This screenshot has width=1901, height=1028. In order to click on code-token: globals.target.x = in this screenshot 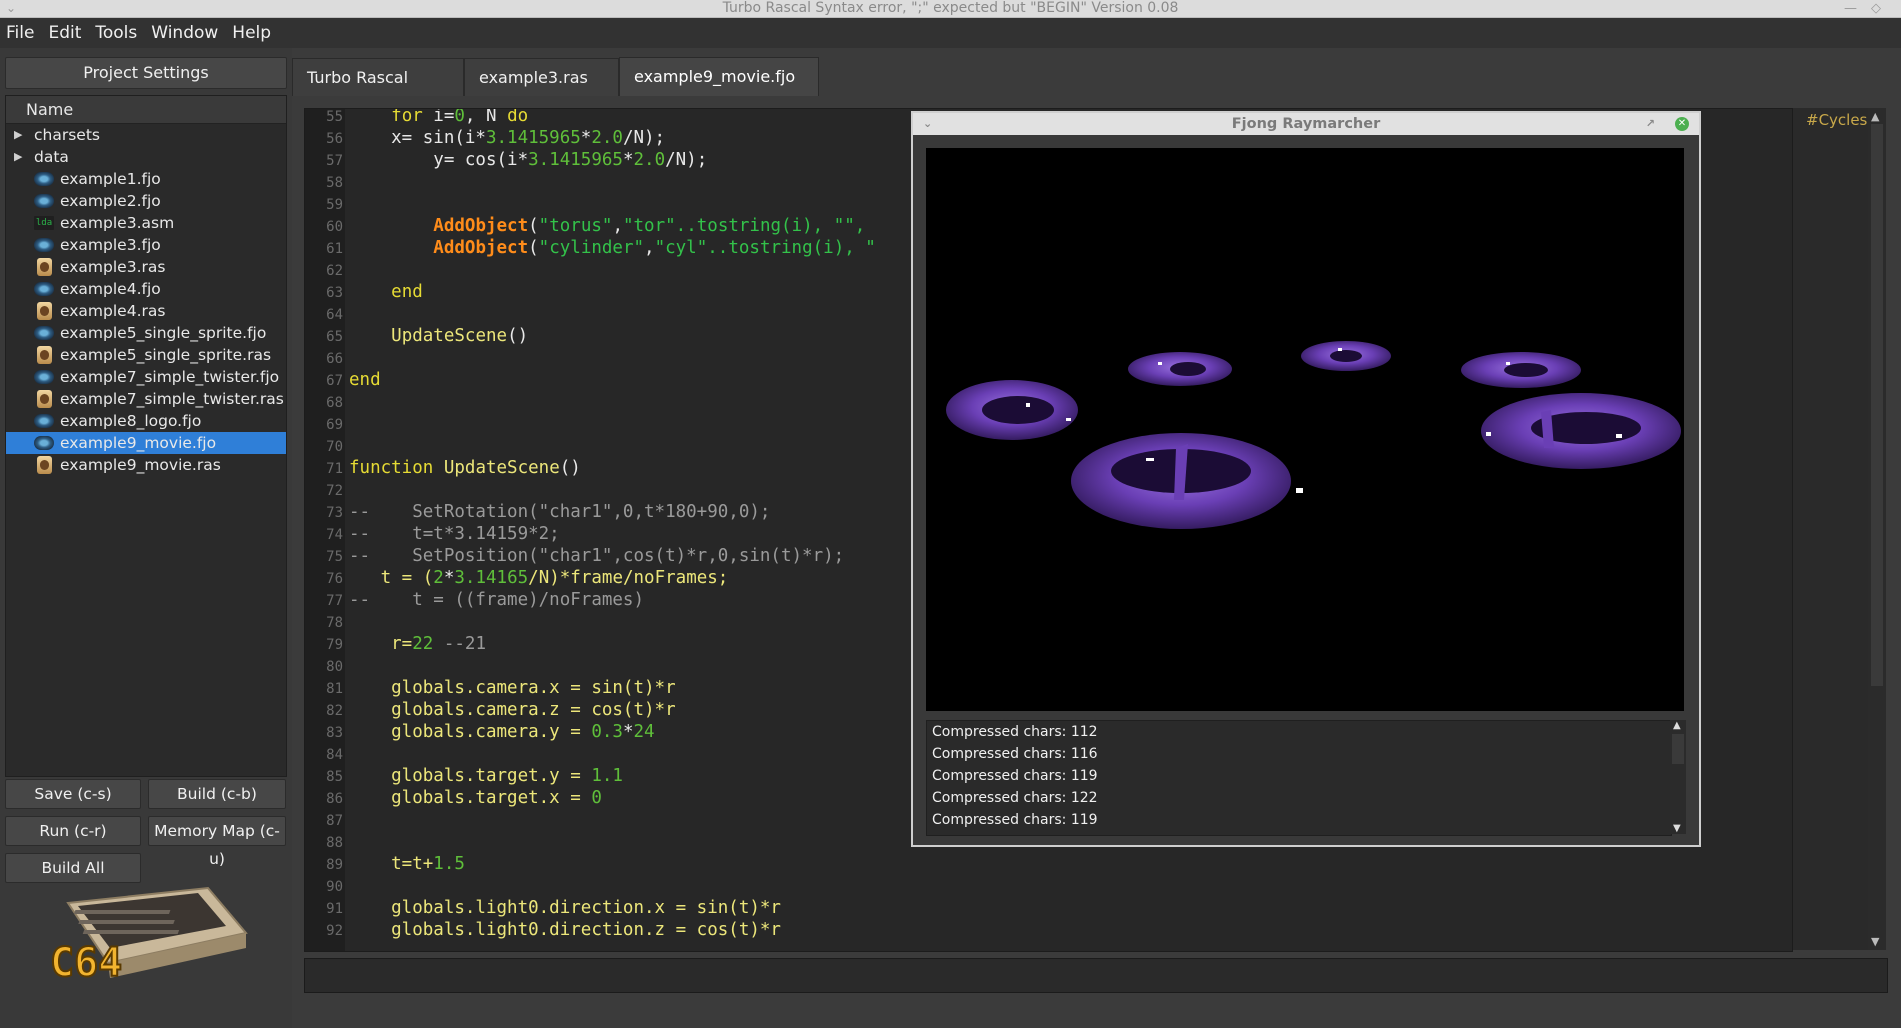, I will do `click(470, 798)`.